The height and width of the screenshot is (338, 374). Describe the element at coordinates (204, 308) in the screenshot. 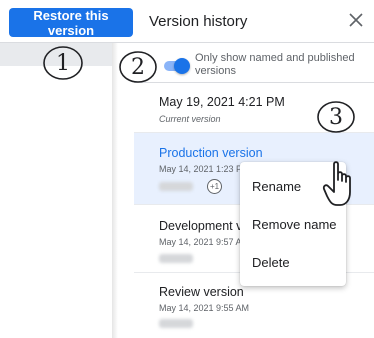

I see `version-date: May 14, 2021 9:55 AM` at that location.